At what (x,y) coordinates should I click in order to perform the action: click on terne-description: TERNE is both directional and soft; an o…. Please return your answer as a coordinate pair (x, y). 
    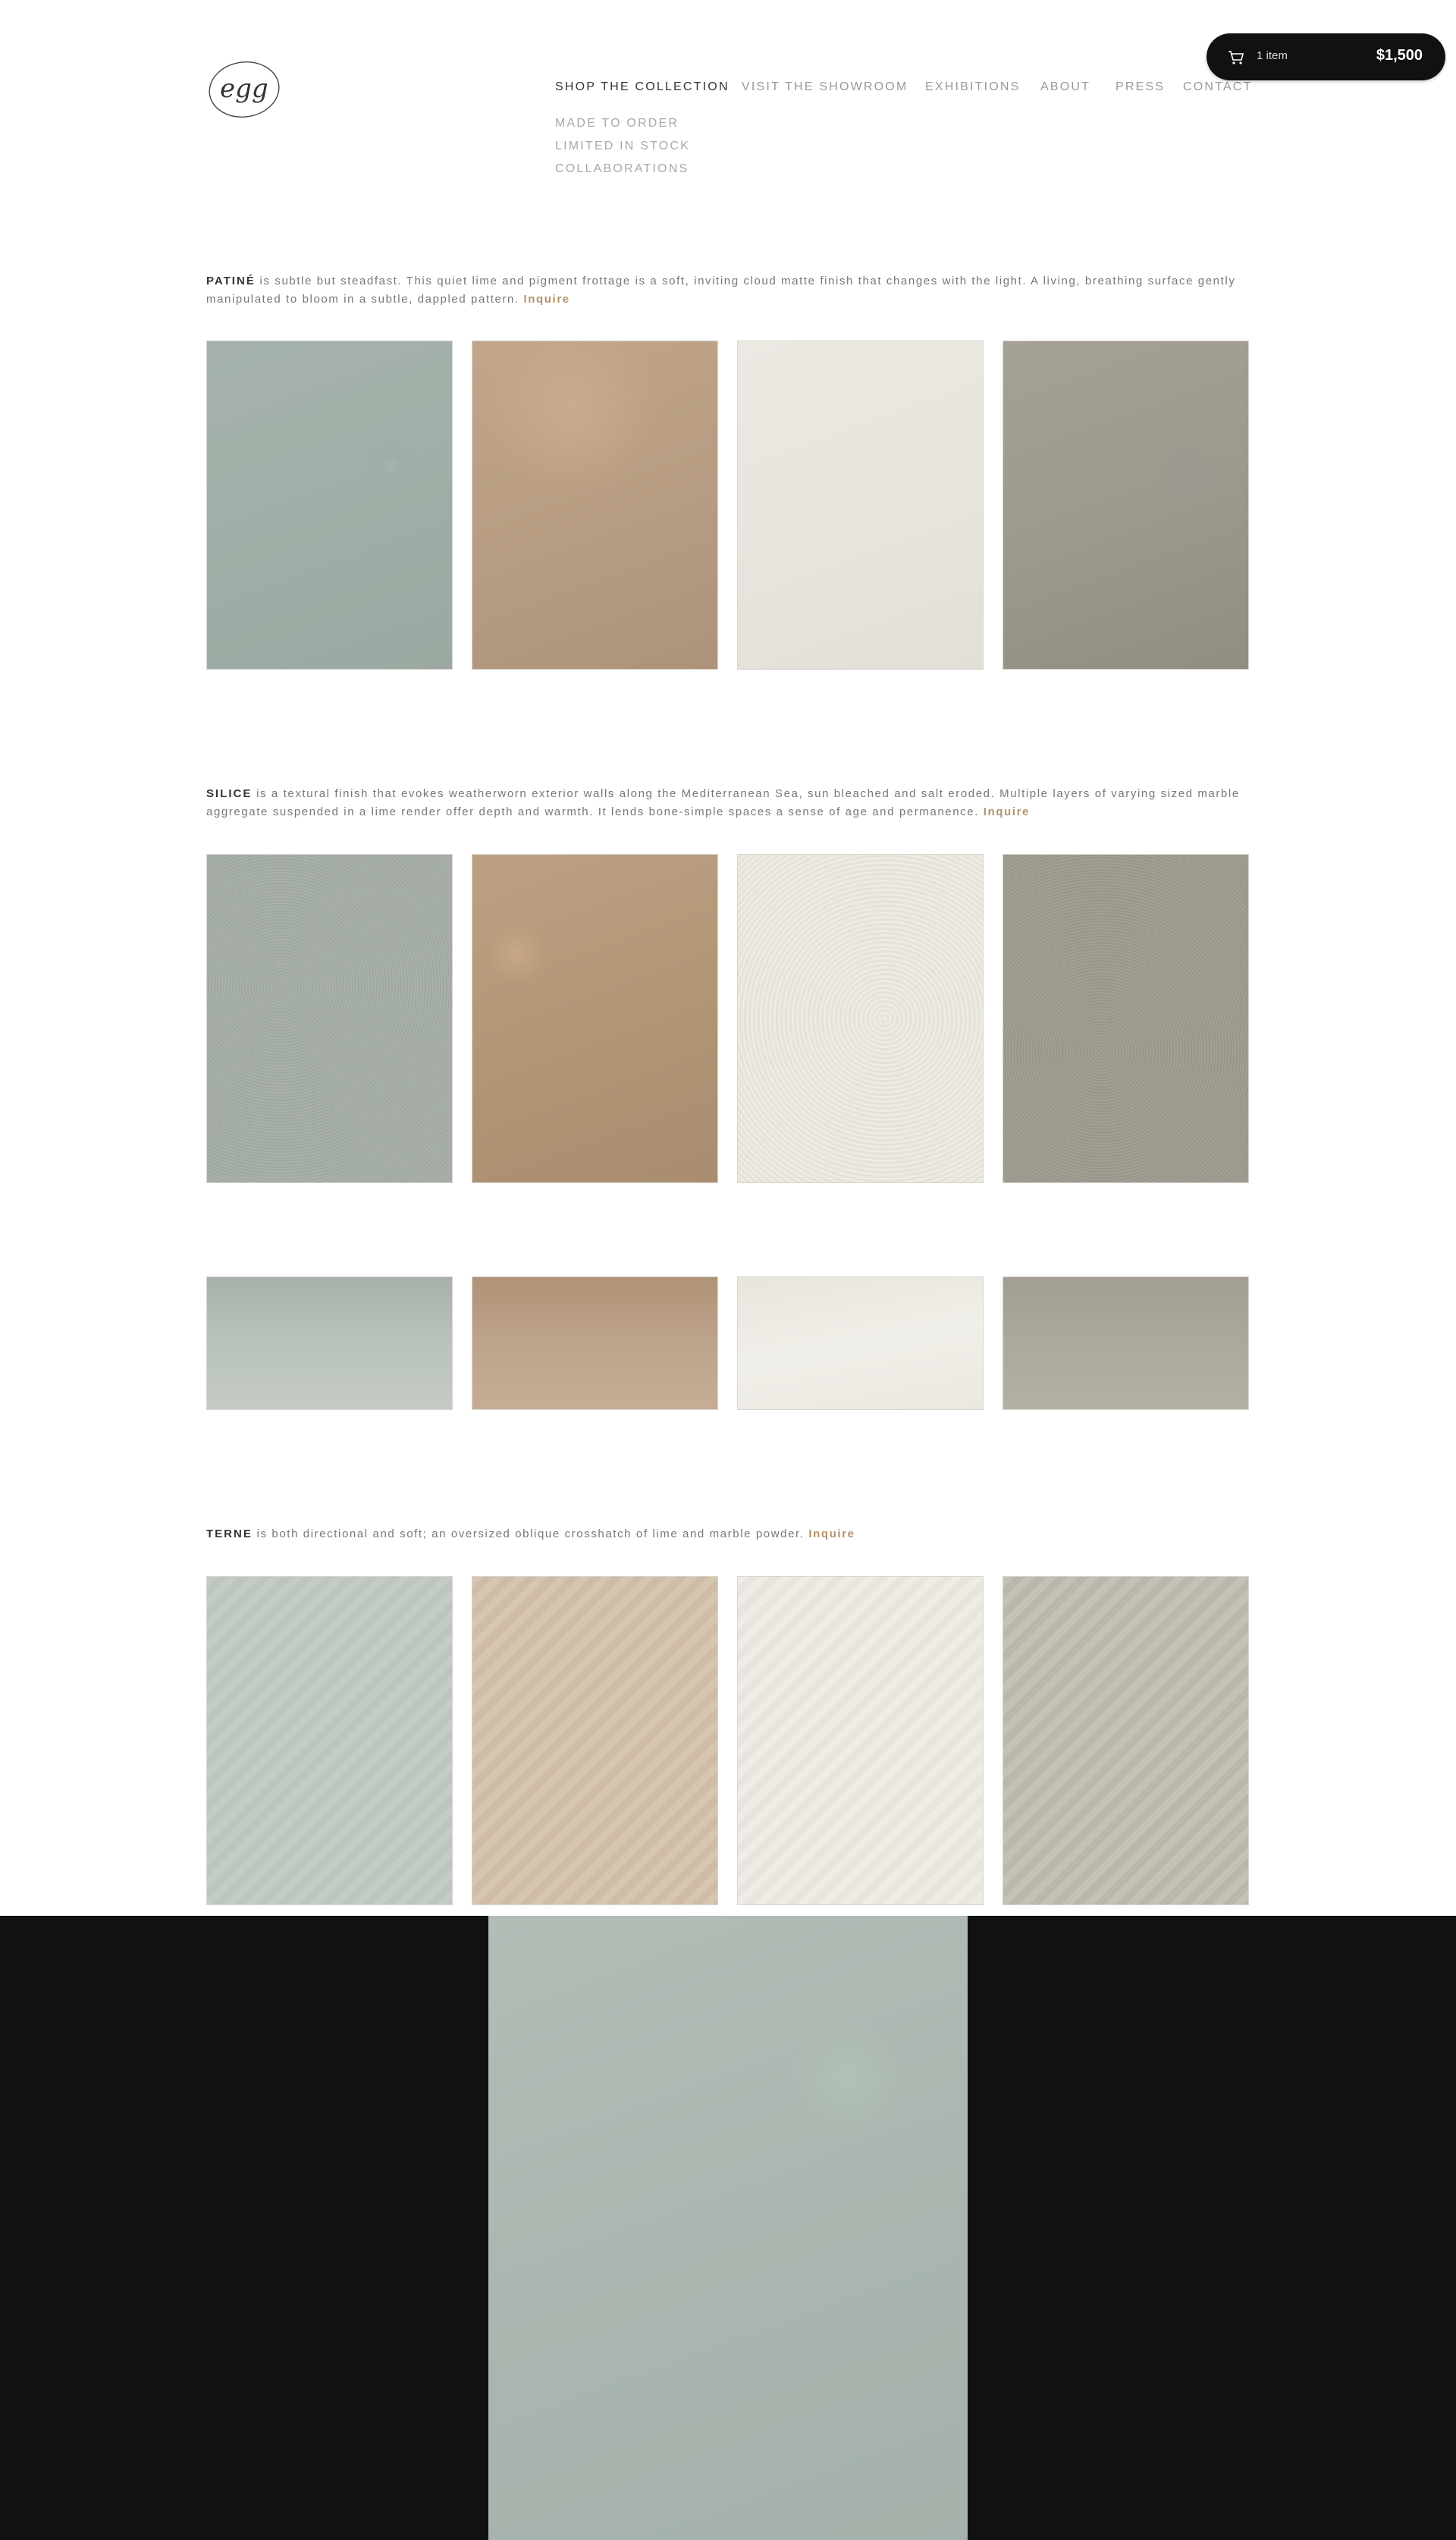
    Looking at the image, I should click on (729, 1534).